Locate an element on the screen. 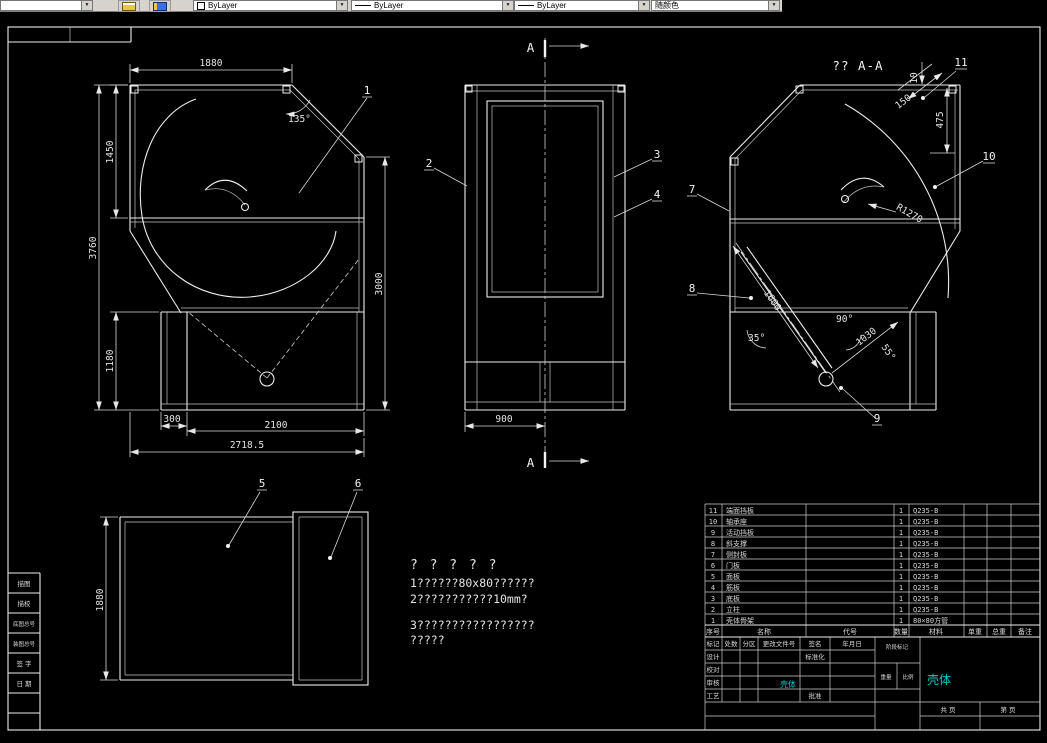 The width and height of the screenshot is (1047, 743). leader-3: 3 is located at coordinates (657, 154).